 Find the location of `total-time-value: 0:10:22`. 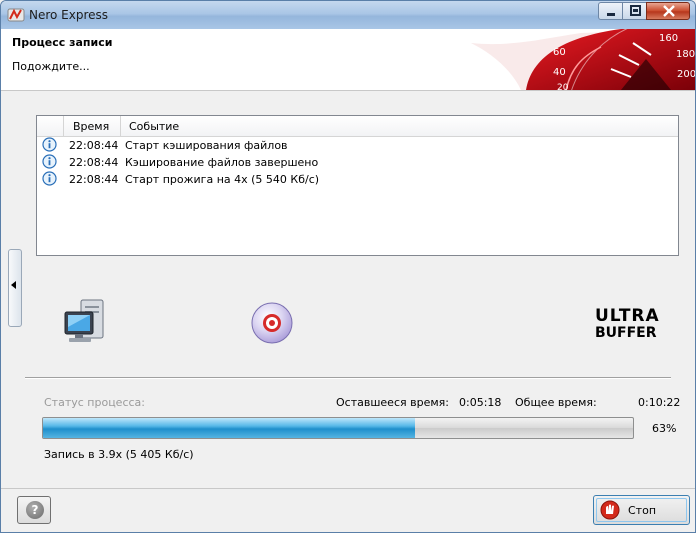

total-time-value: 0:10:22 is located at coordinates (659, 402).